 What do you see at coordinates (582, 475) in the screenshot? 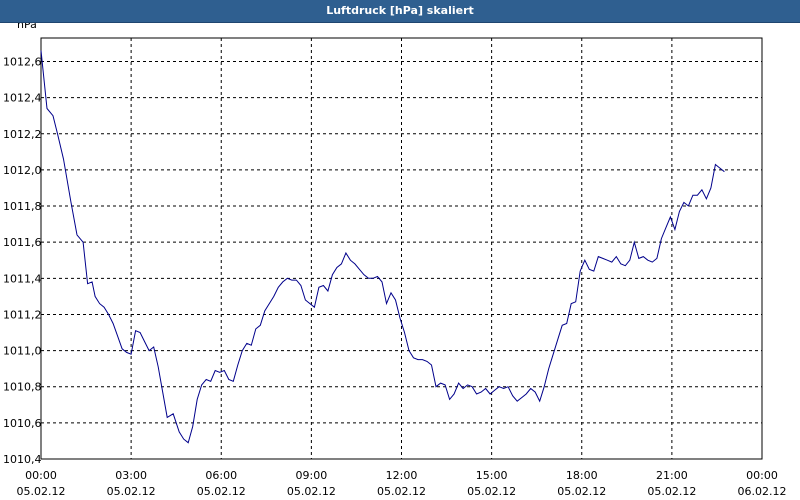
I see `x-tick-time: 18:00` at bounding box center [582, 475].